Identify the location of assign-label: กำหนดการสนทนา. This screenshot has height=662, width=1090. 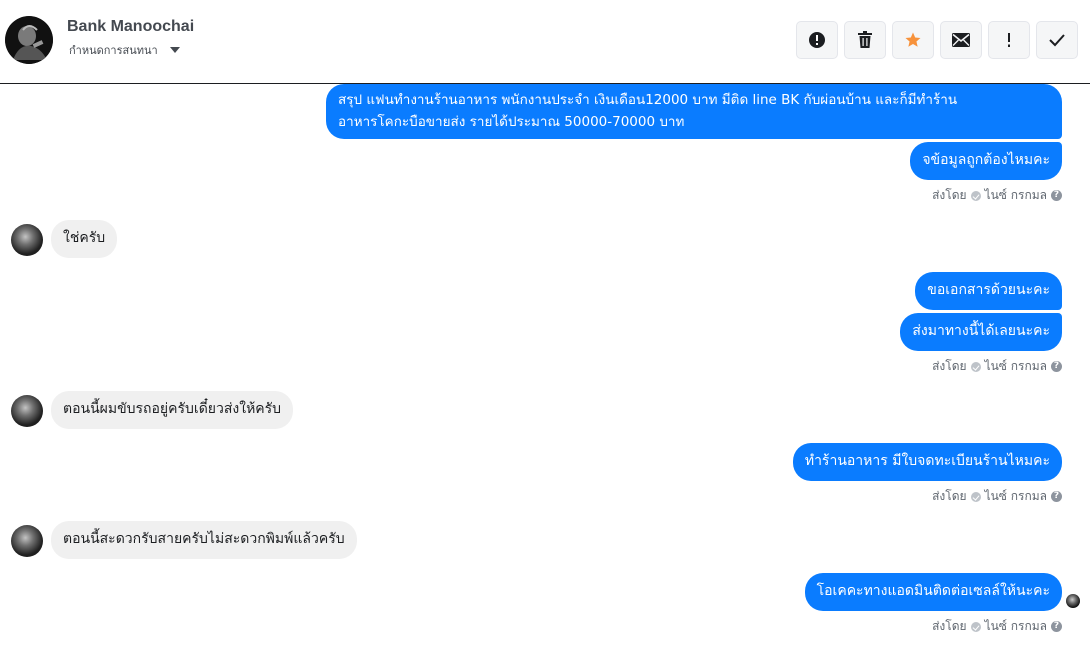
(113, 50).